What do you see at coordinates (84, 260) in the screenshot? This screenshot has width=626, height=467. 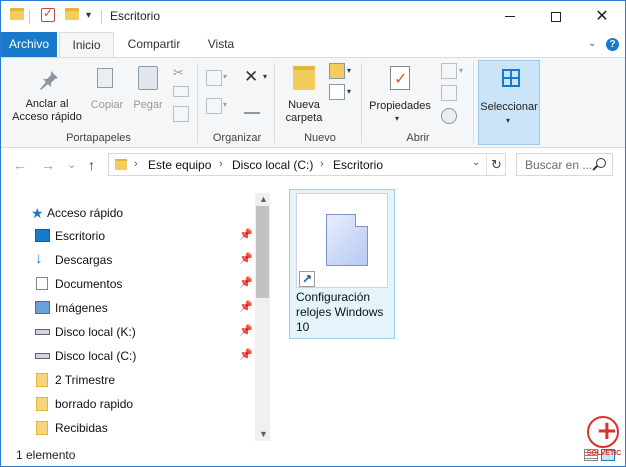 I see `nav-item-label: Descargas` at bounding box center [84, 260].